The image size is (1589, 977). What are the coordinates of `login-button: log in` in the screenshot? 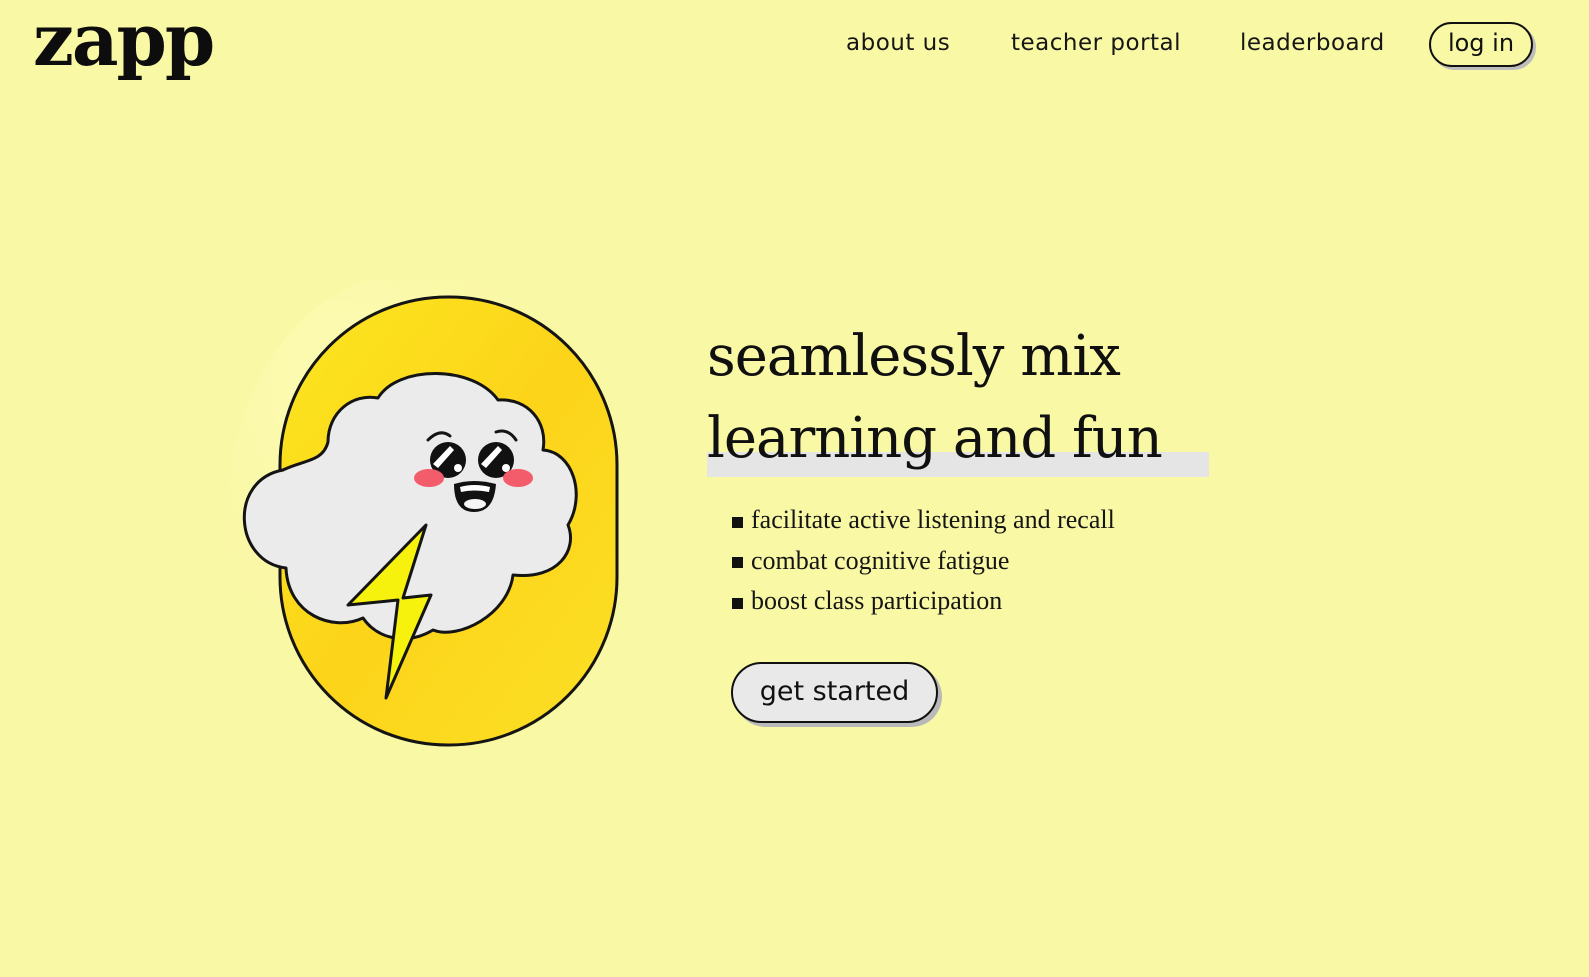 It's located at (1481, 44).